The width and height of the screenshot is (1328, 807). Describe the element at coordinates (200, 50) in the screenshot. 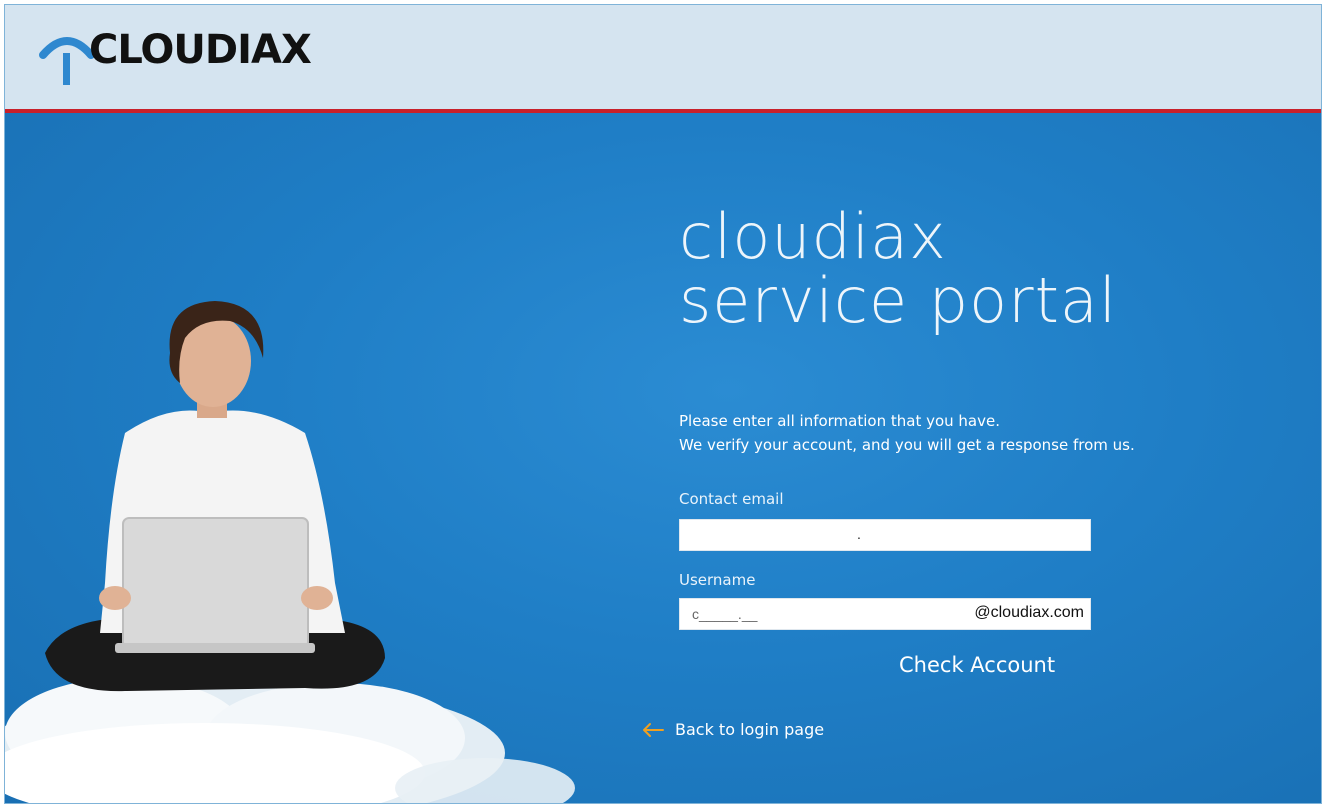

I see `logo-text: CLOUDIAX` at that location.